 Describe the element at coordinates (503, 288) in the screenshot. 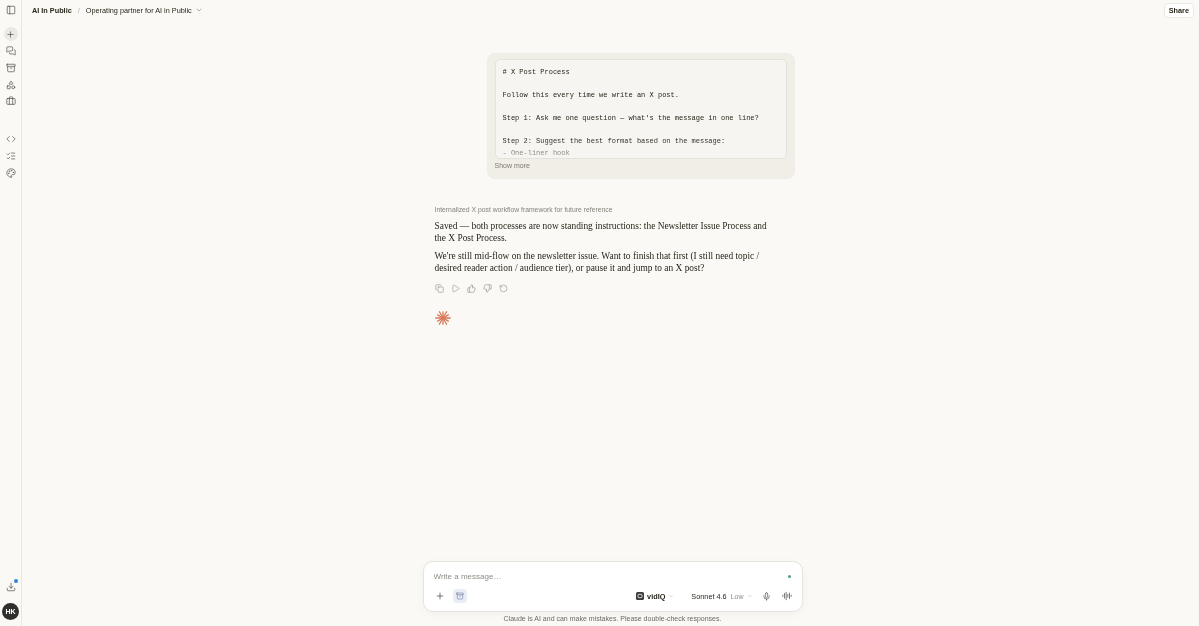

I see `retry-icon` at that location.